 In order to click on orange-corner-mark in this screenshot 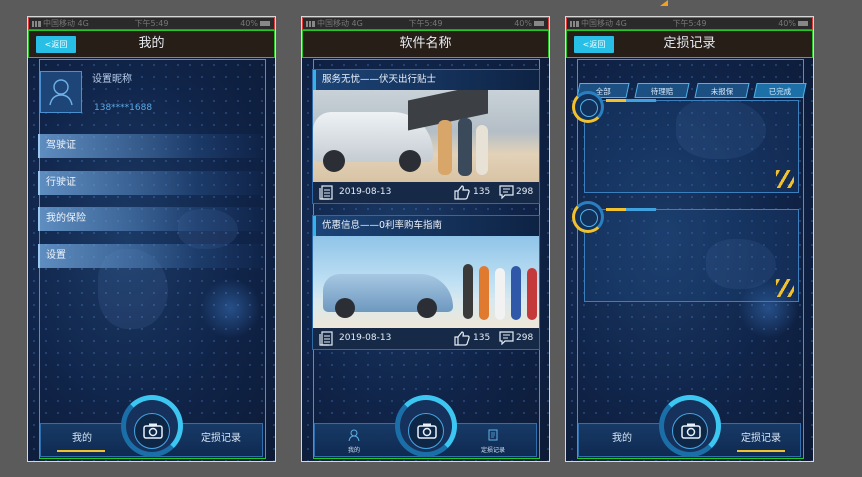, I will do `click(664, 3)`.